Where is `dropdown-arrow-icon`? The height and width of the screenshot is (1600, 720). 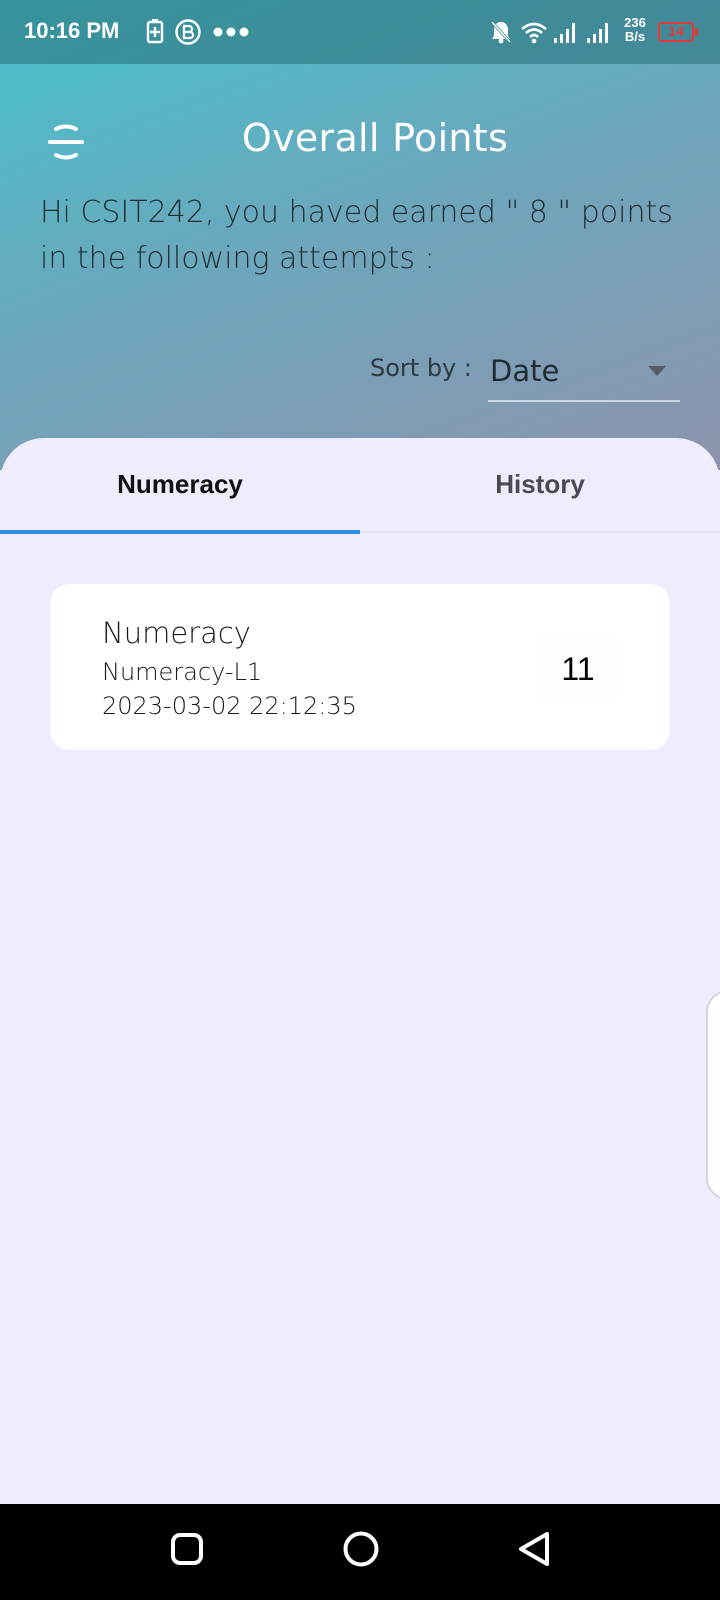 dropdown-arrow-icon is located at coordinates (657, 371).